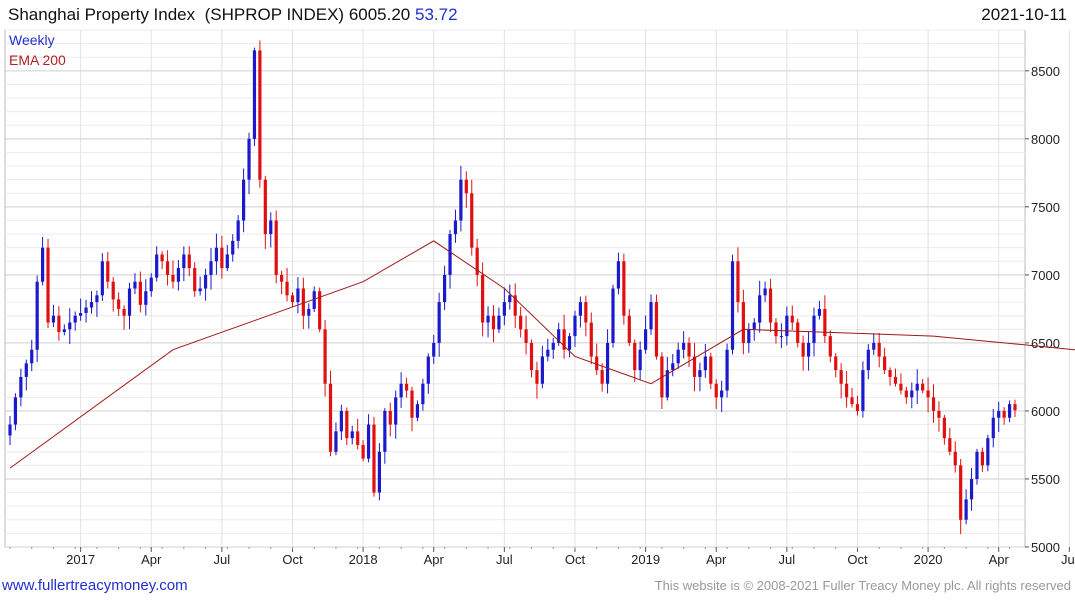 The width and height of the screenshot is (1075, 600). Describe the element at coordinates (1045, 343) in the screenshot. I see `y-tick-label: 6500` at that location.